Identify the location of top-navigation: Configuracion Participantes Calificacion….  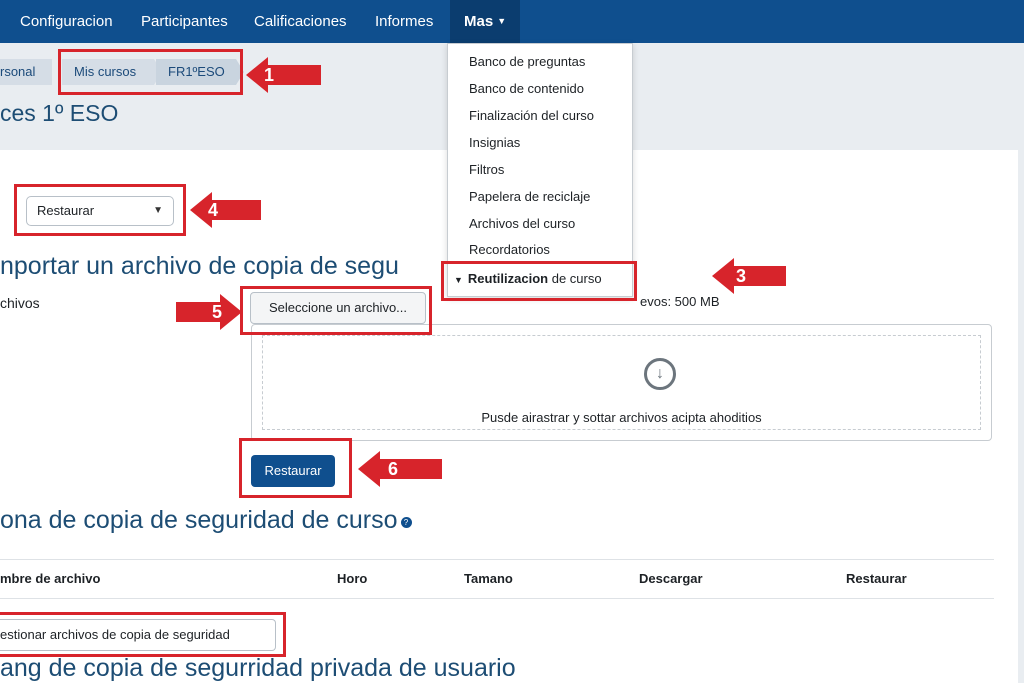
(512, 21).